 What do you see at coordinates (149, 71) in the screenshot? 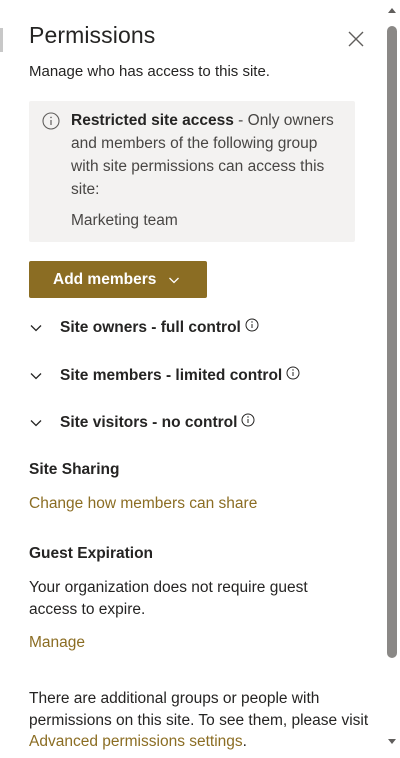
I see `panel-subtitle: Manage who has access to this site.` at bounding box center [149, 71].